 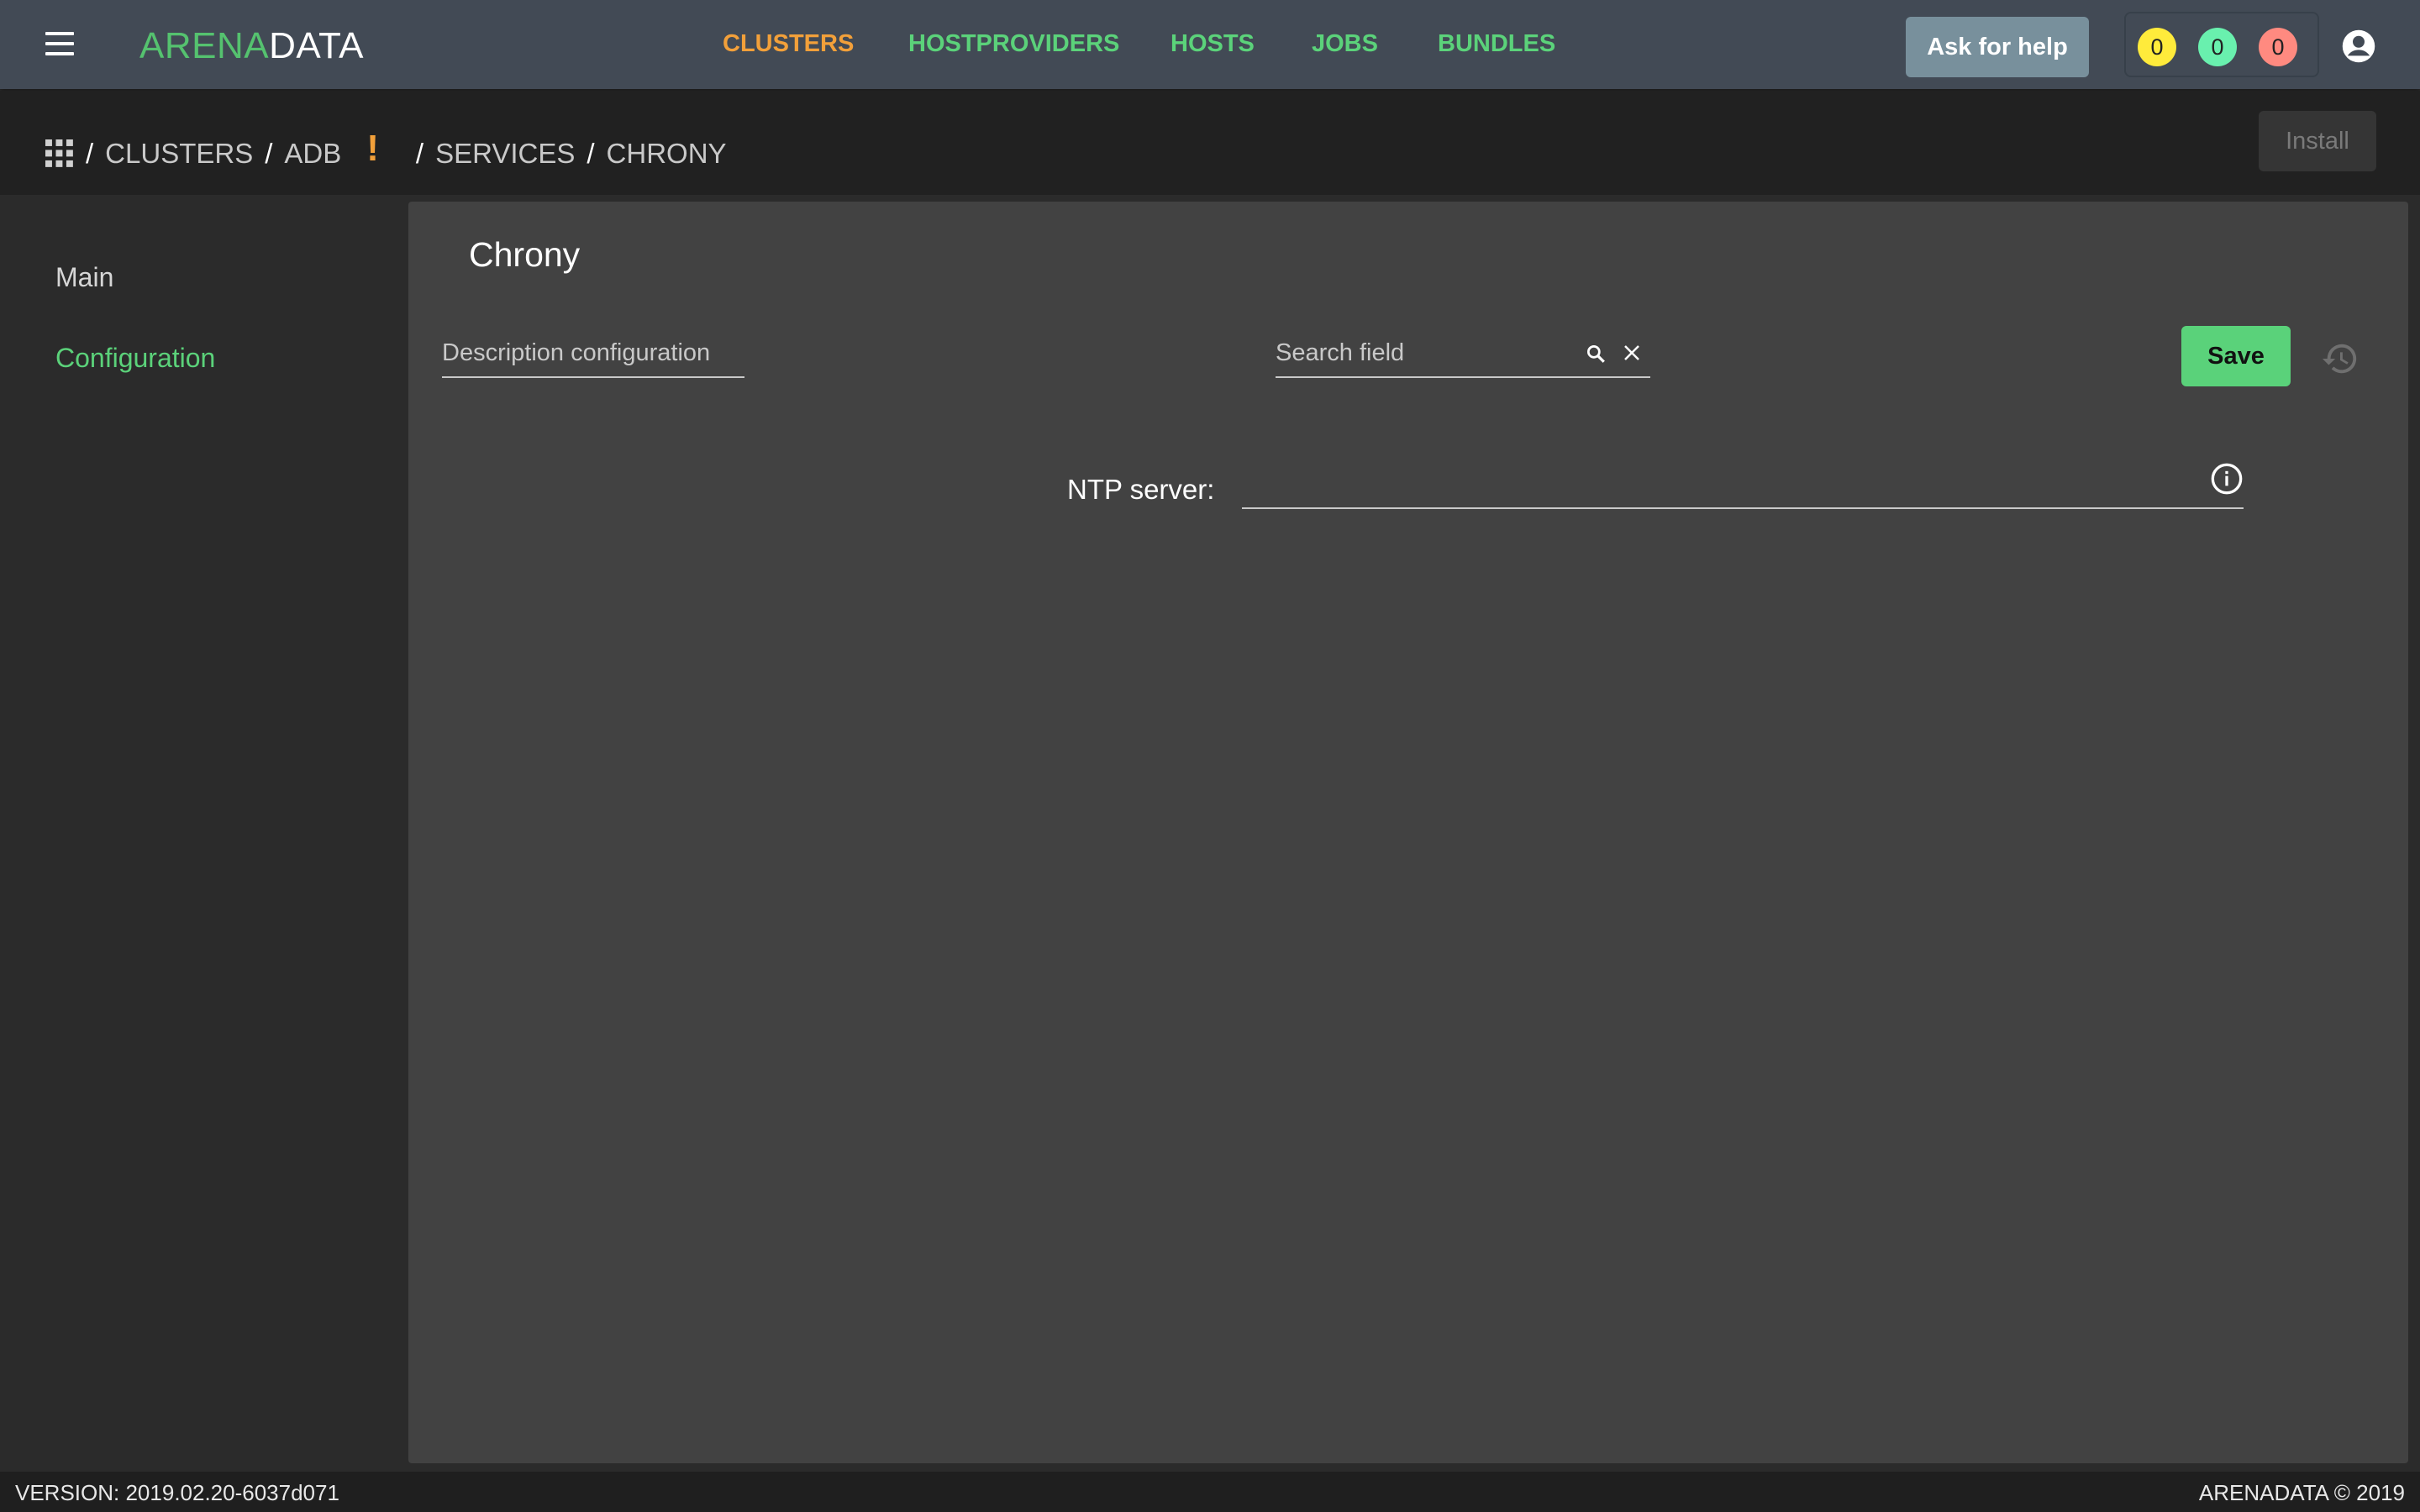 I want to click on logo-part-arena: ARENA, so click(x=204, y=45).